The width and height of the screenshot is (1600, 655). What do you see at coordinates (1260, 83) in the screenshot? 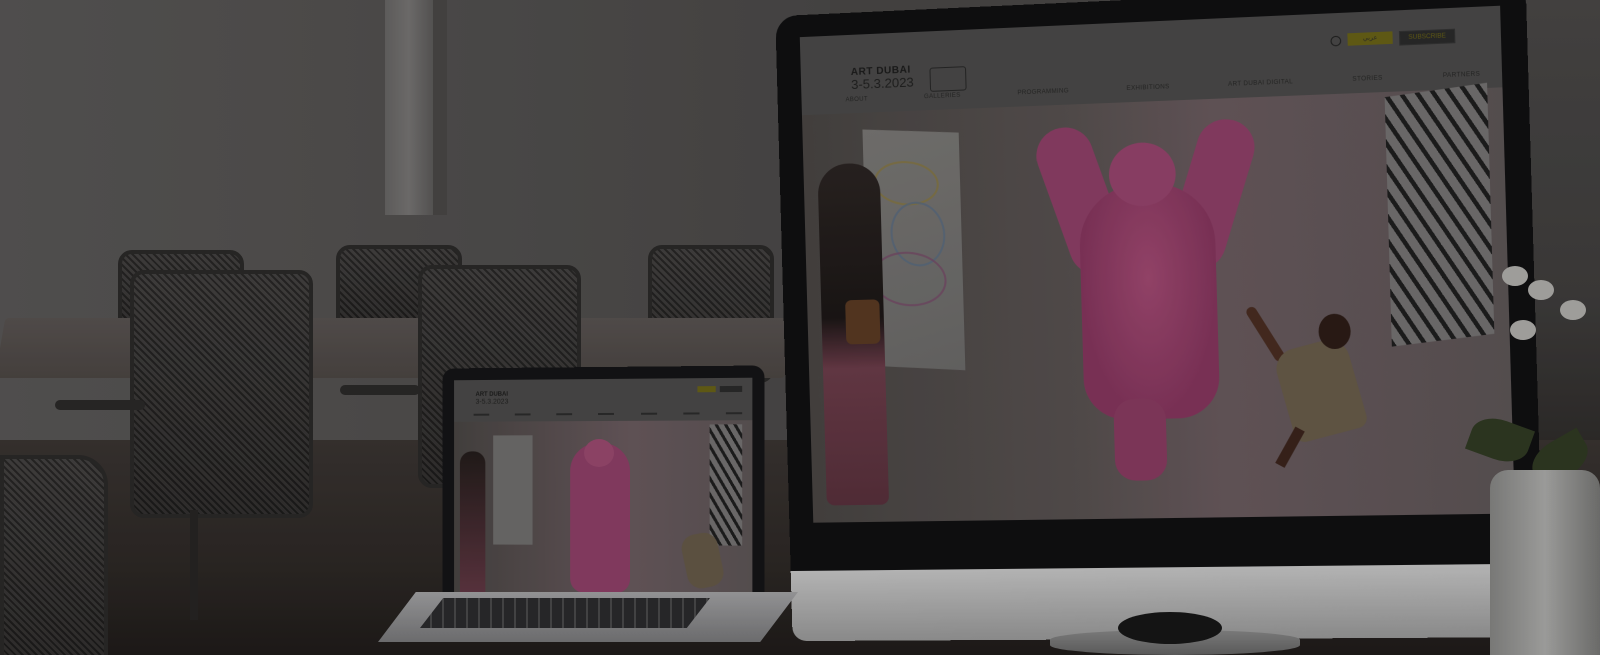
I see `nav-item-art-dubai-digital: ART DUBAI DIGITAL` at bounding box center [1260, 83].